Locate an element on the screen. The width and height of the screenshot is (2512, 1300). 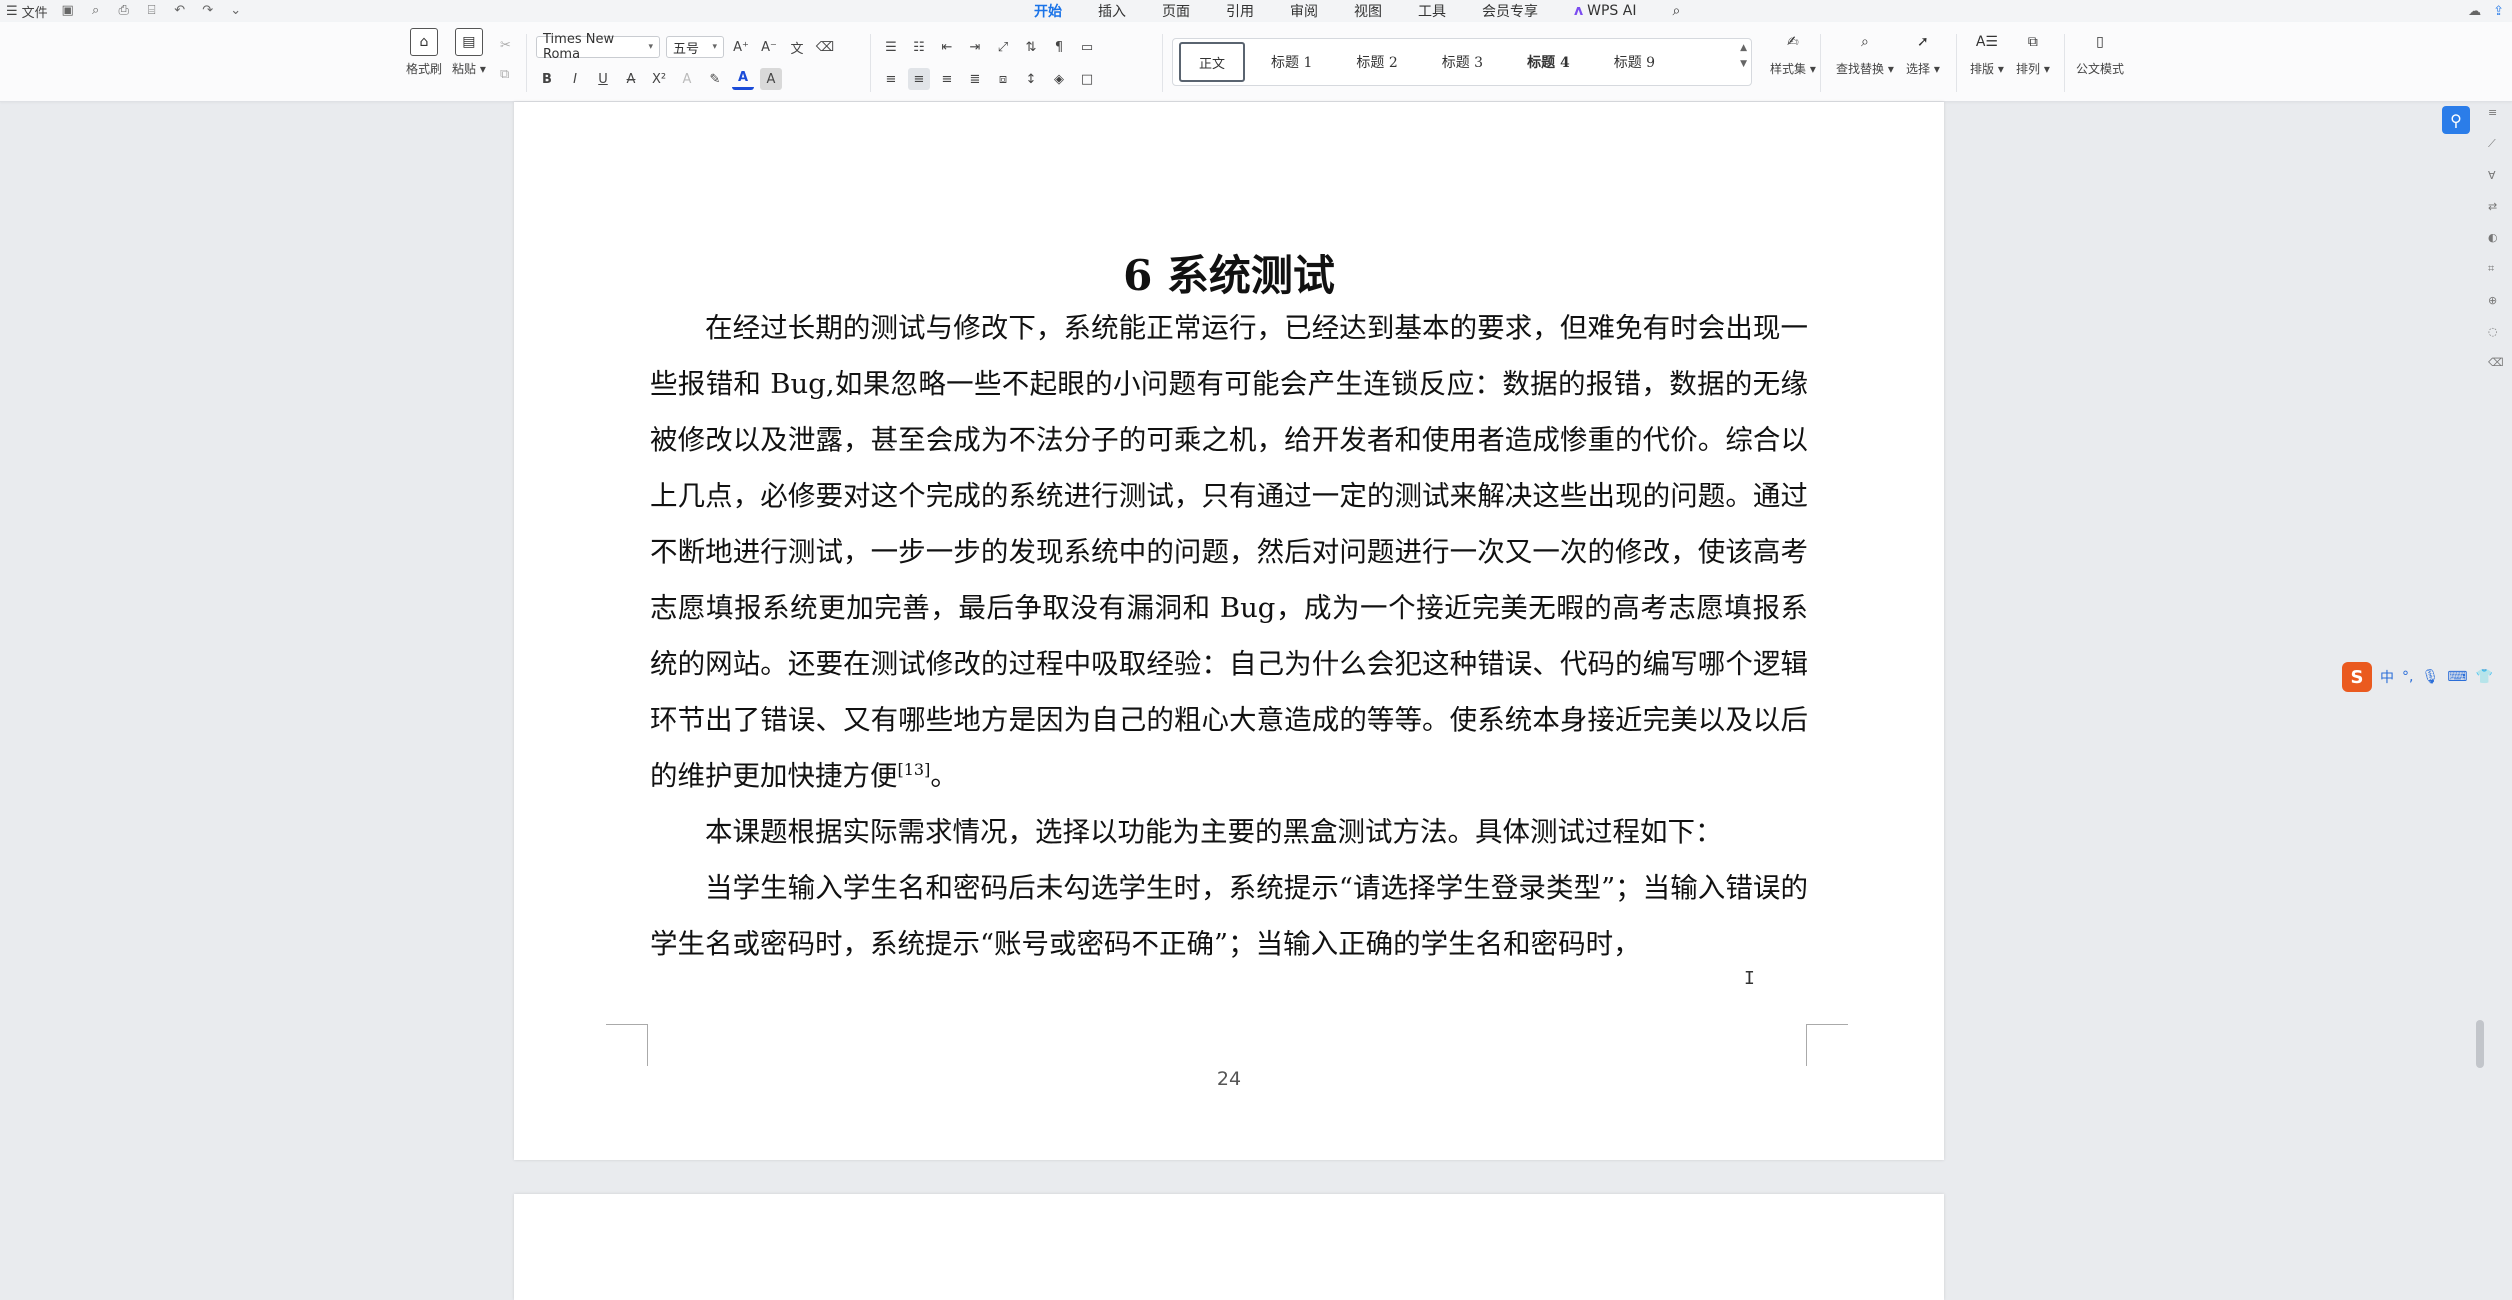
align-center-icon: ≡ is located at coordinates (919, 79).